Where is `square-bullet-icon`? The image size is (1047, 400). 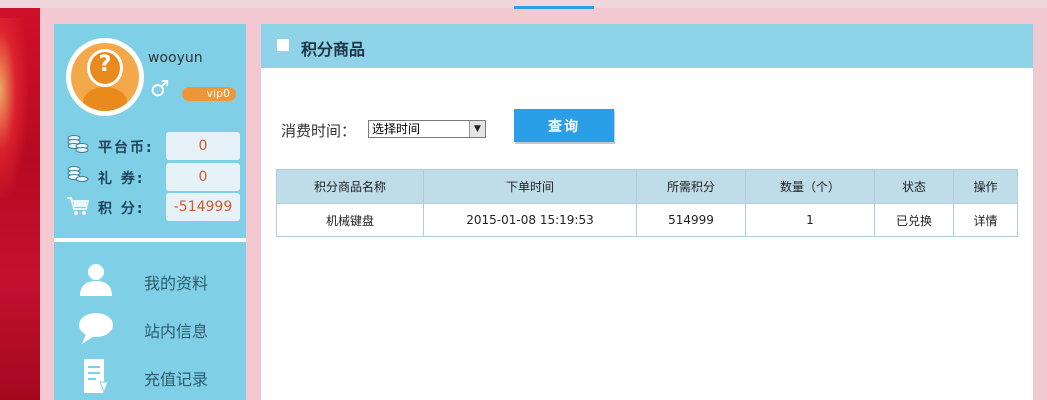
square-bullet-icon is located at coordinates (283, 45).